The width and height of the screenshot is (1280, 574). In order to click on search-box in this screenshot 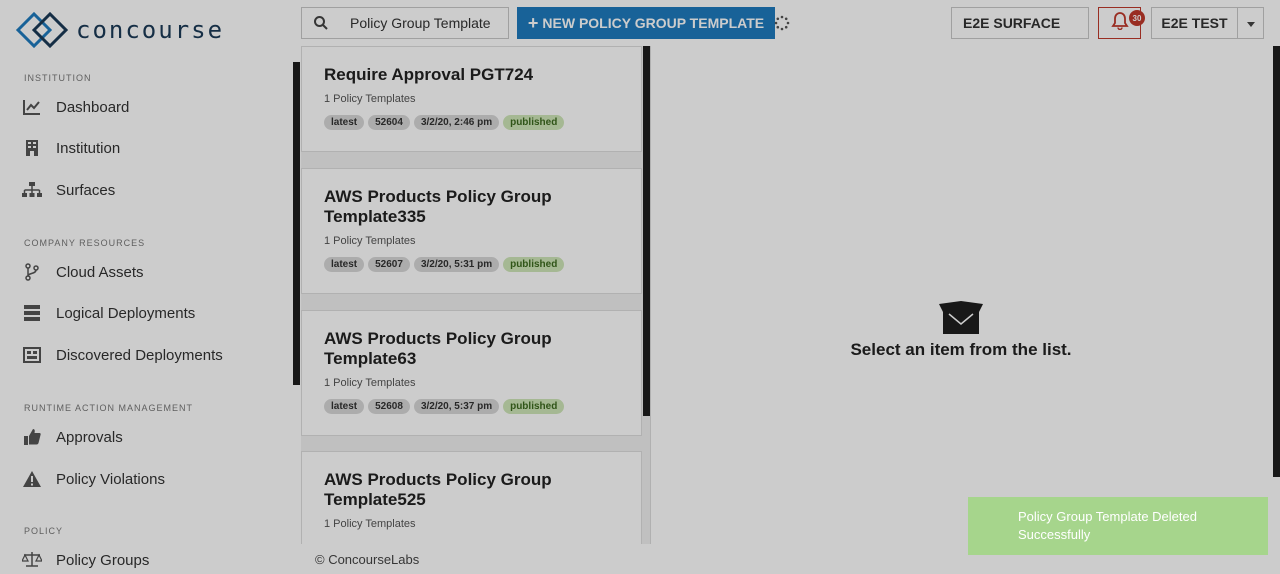, I will do `click(405, 23)`.